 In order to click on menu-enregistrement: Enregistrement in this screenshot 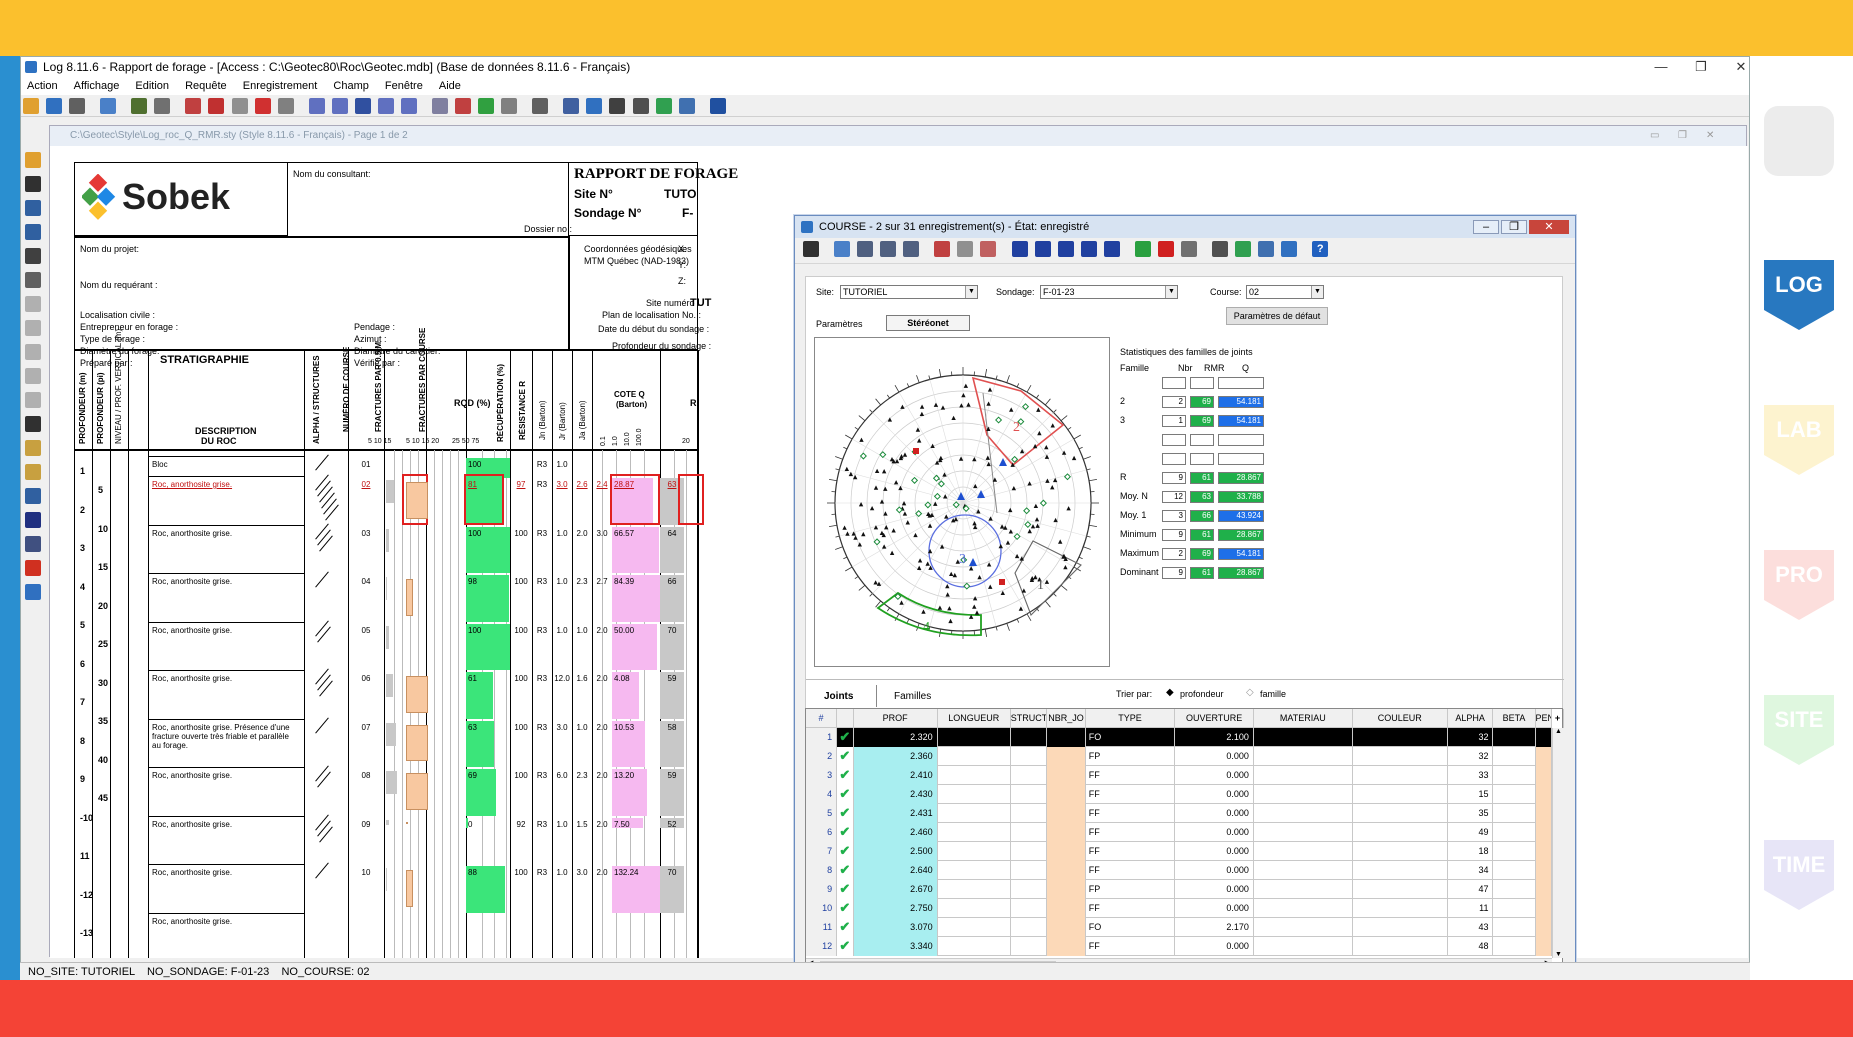, I will do `click(280, 86)`.